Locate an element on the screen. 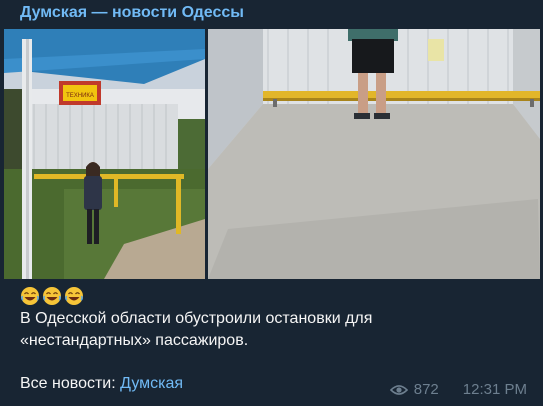 The width and height of the screenshot is (543, 406). eye-icon is located at coordinates (398, 389).